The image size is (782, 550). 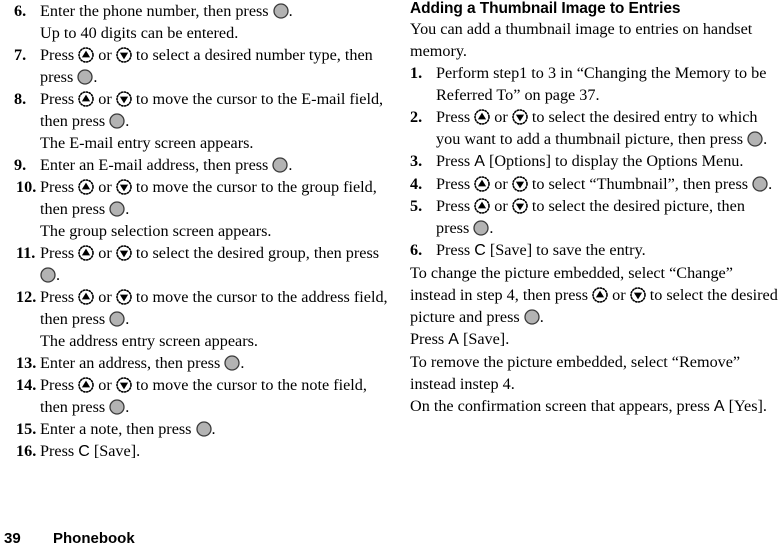 What do you see at coordinates (139, 33) in the screenshot?
I see `text-run: Up to 40 digits can be entered.` at bounding box center [139, 33].